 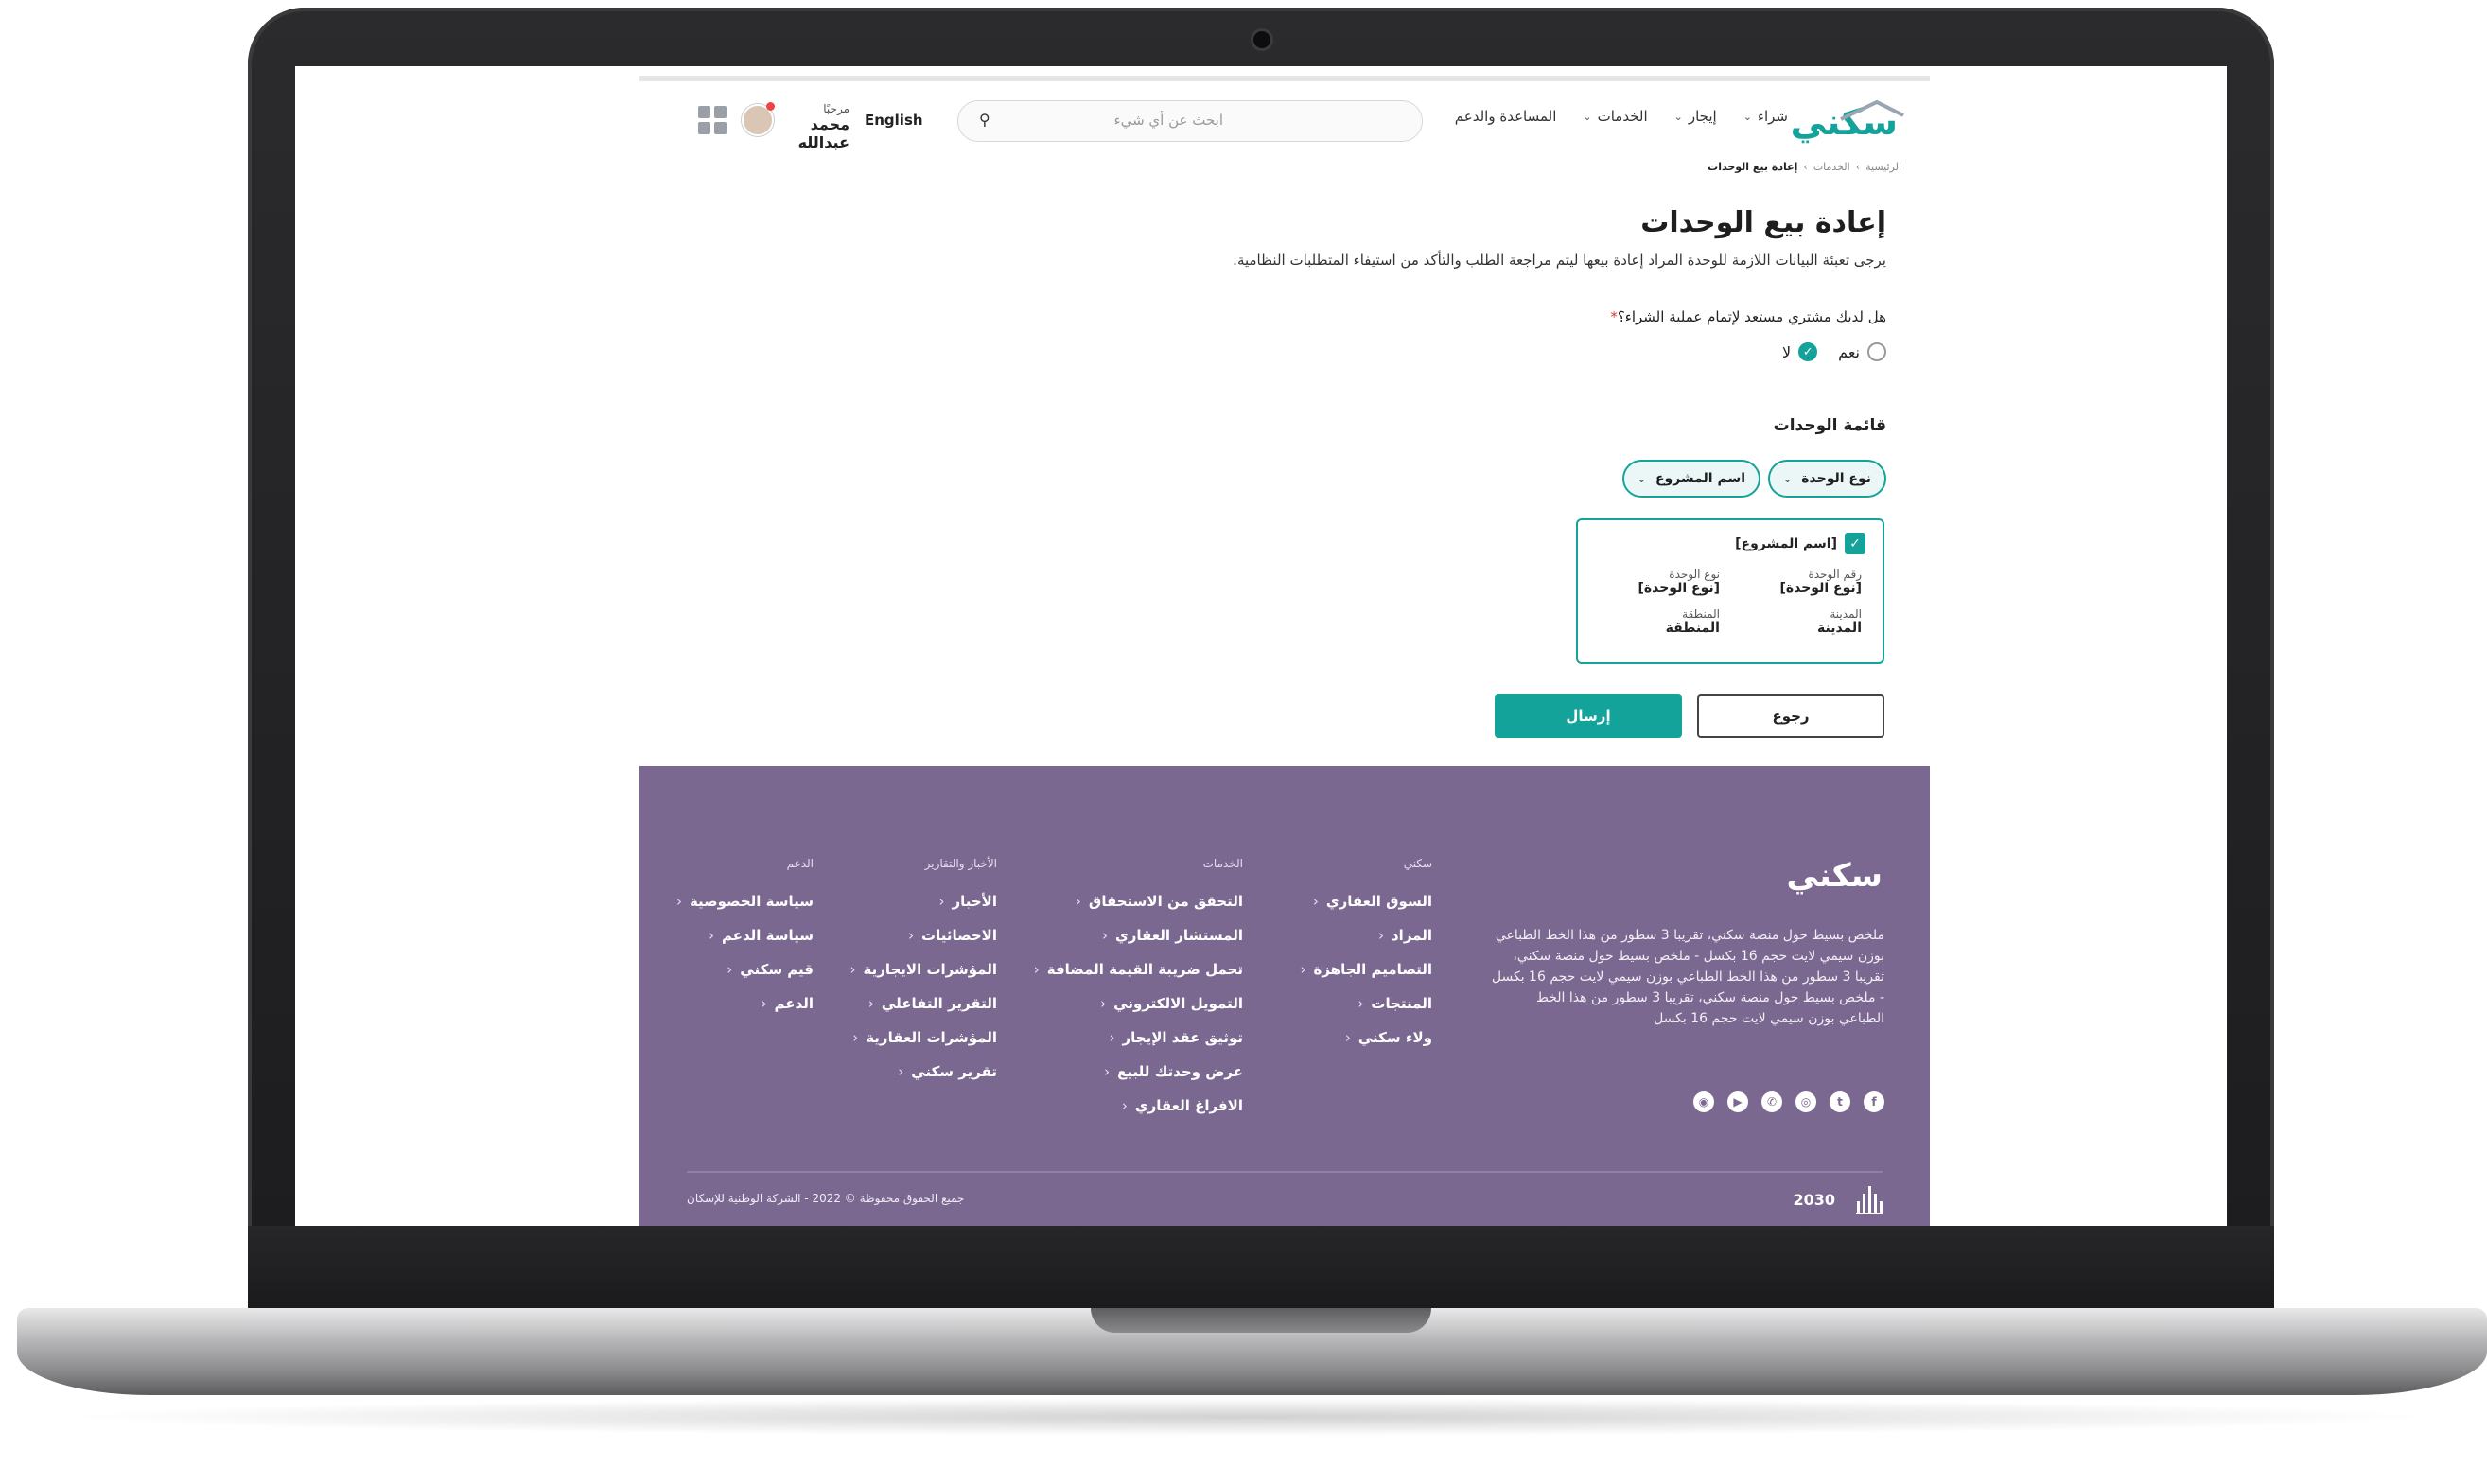 I want to click on footer-link: قيم سكني ‹, so click(x=745, y=970).